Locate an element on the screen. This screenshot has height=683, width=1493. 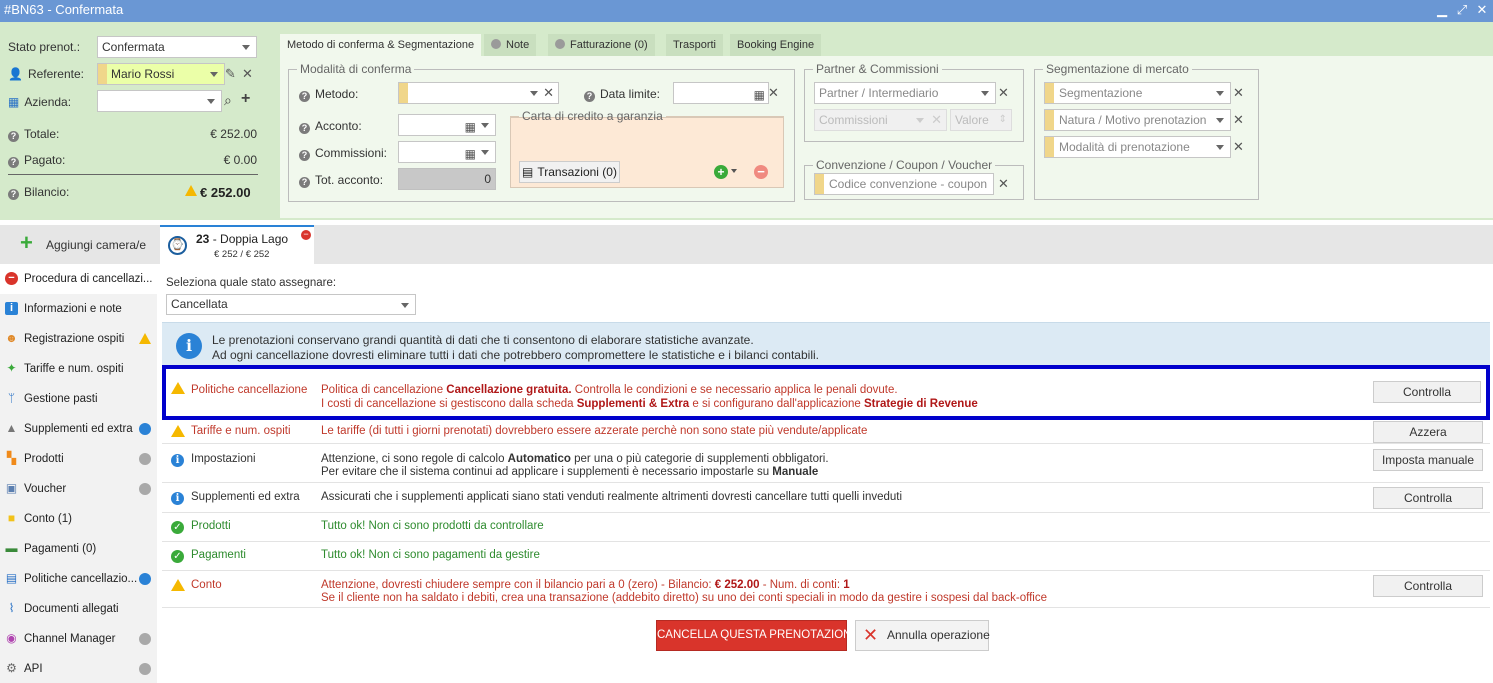
gear-icon: ⚙ is located at coordinates (11, 668).